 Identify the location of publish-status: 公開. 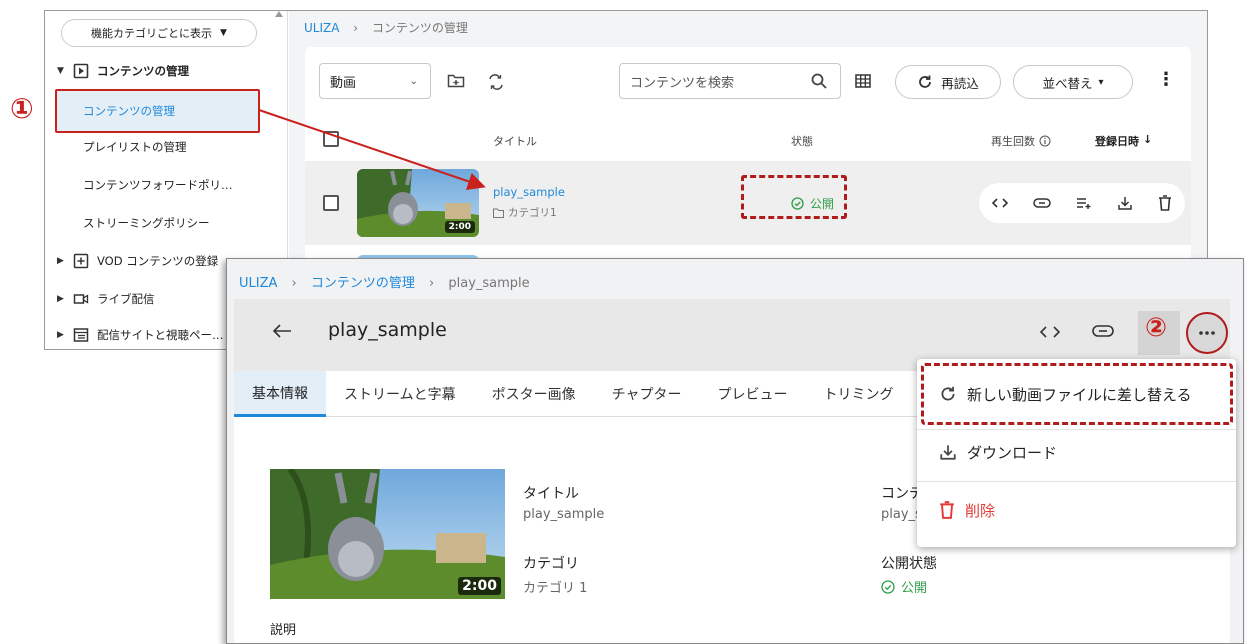
(904, 586).